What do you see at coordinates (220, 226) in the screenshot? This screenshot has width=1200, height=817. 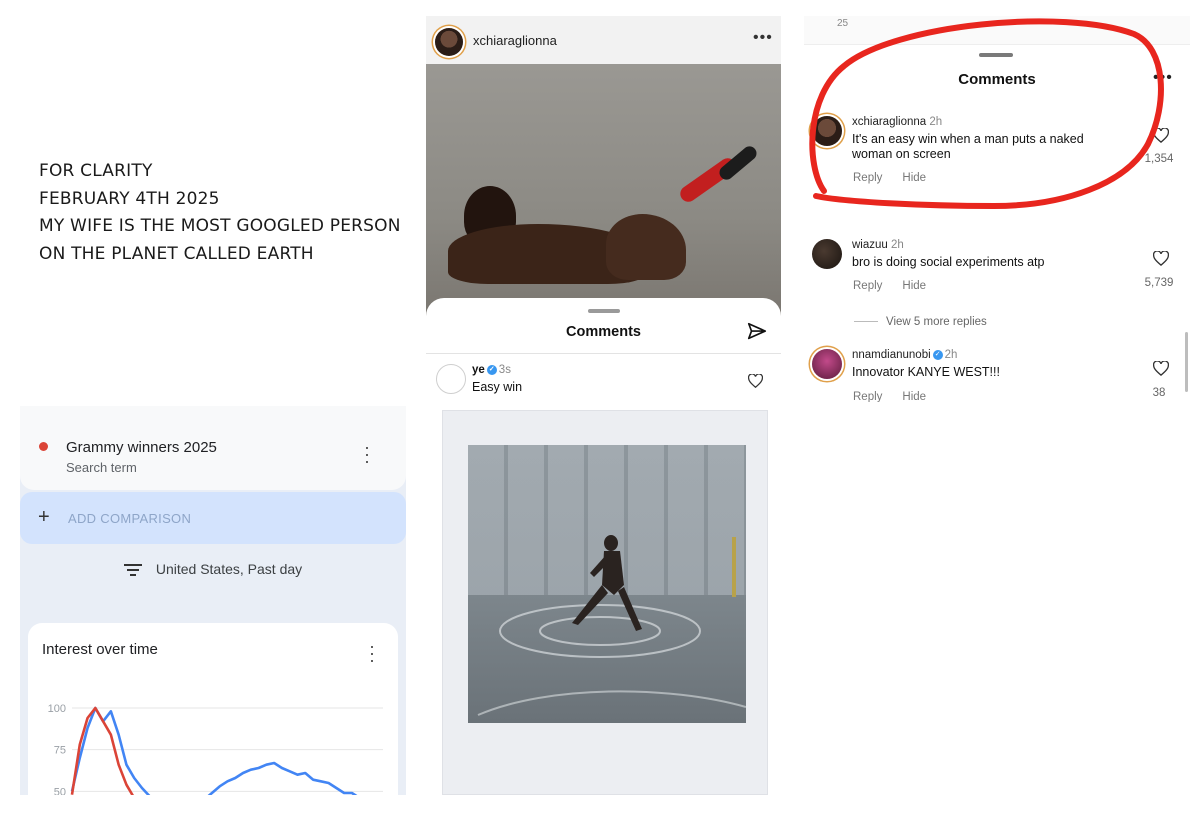 I see `statement-line: MY WIFE IS THE MOST GOOGLED PERSON` at bounding box center [220, 226].